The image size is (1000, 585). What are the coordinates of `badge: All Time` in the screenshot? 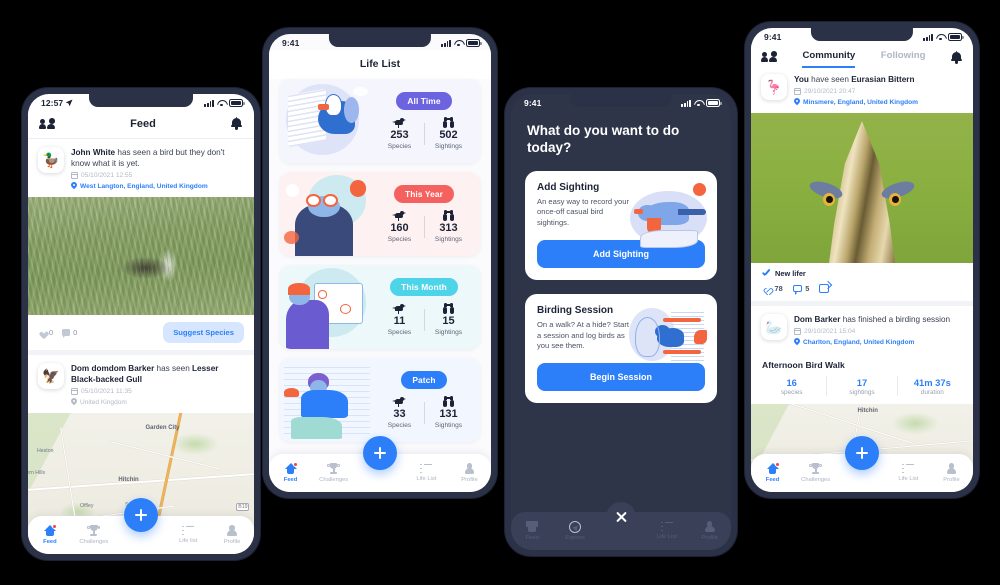 It's located at (424, 101).